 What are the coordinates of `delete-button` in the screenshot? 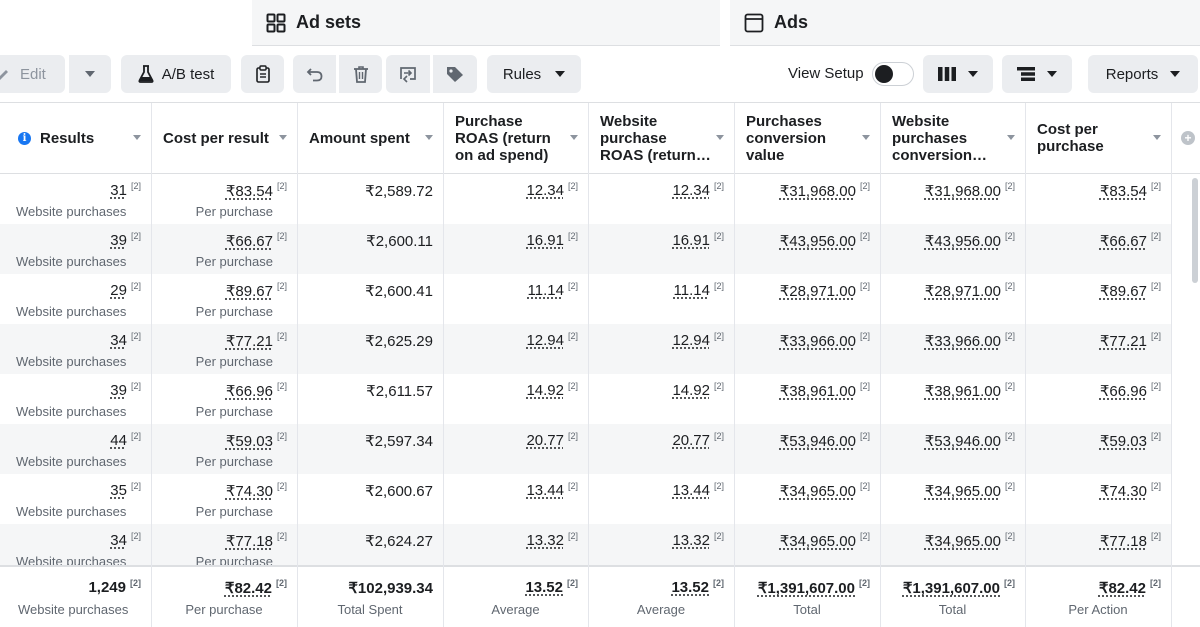 It's located at (360, 74).